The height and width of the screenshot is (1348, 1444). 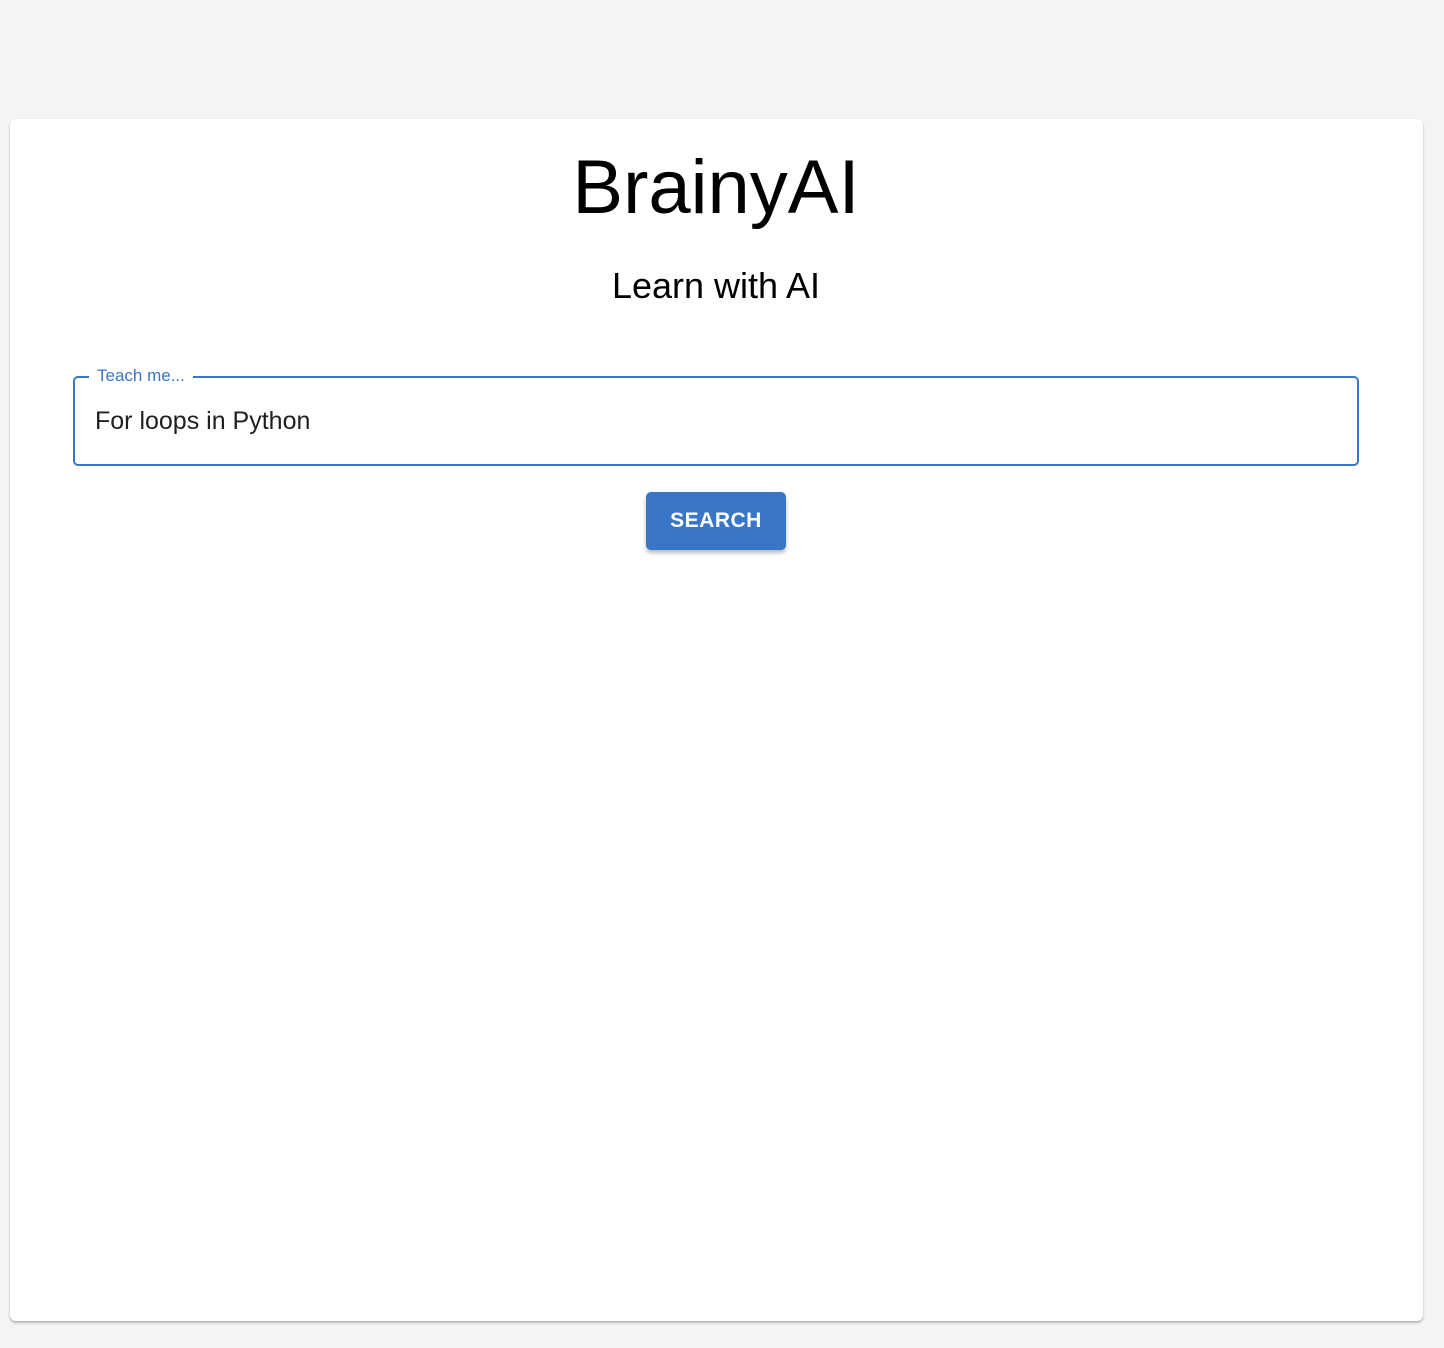 What do you see at coordinates (716, 521) in the screenshot?
I see `search-button: SEARCH` at bounding box center [716, 521].